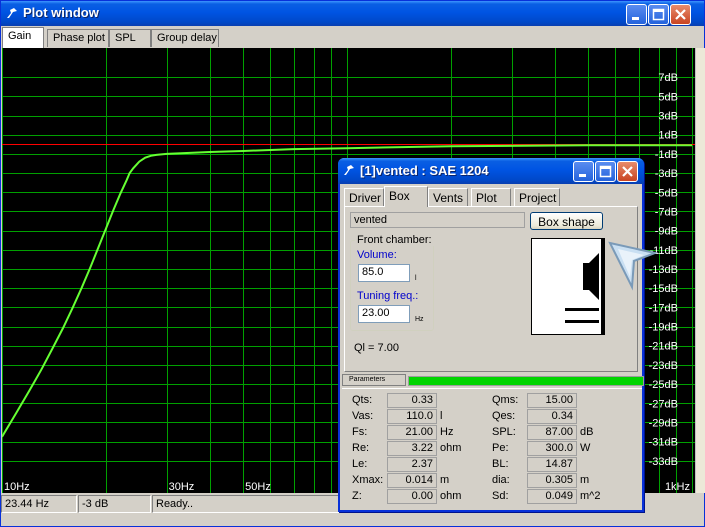  What do you see at coordinates (412, 416) in the screenshot?
I see `param-value: 110.0` at bounding box center [412, 416].